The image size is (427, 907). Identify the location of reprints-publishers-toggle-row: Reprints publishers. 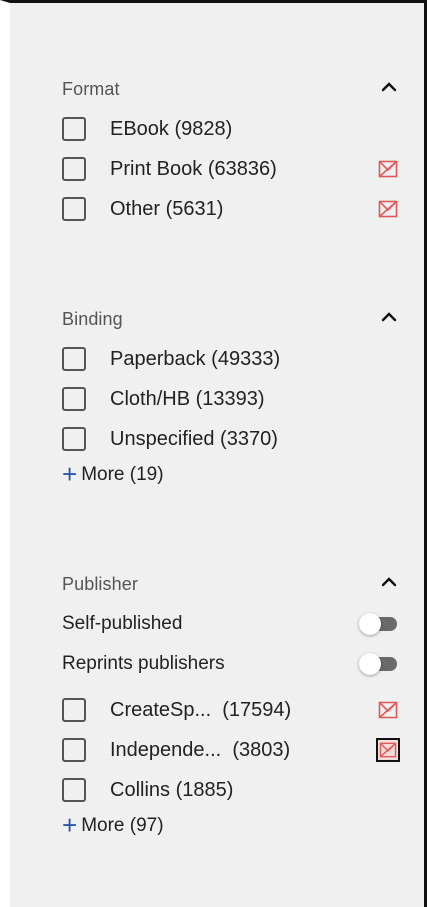
(234, 664).